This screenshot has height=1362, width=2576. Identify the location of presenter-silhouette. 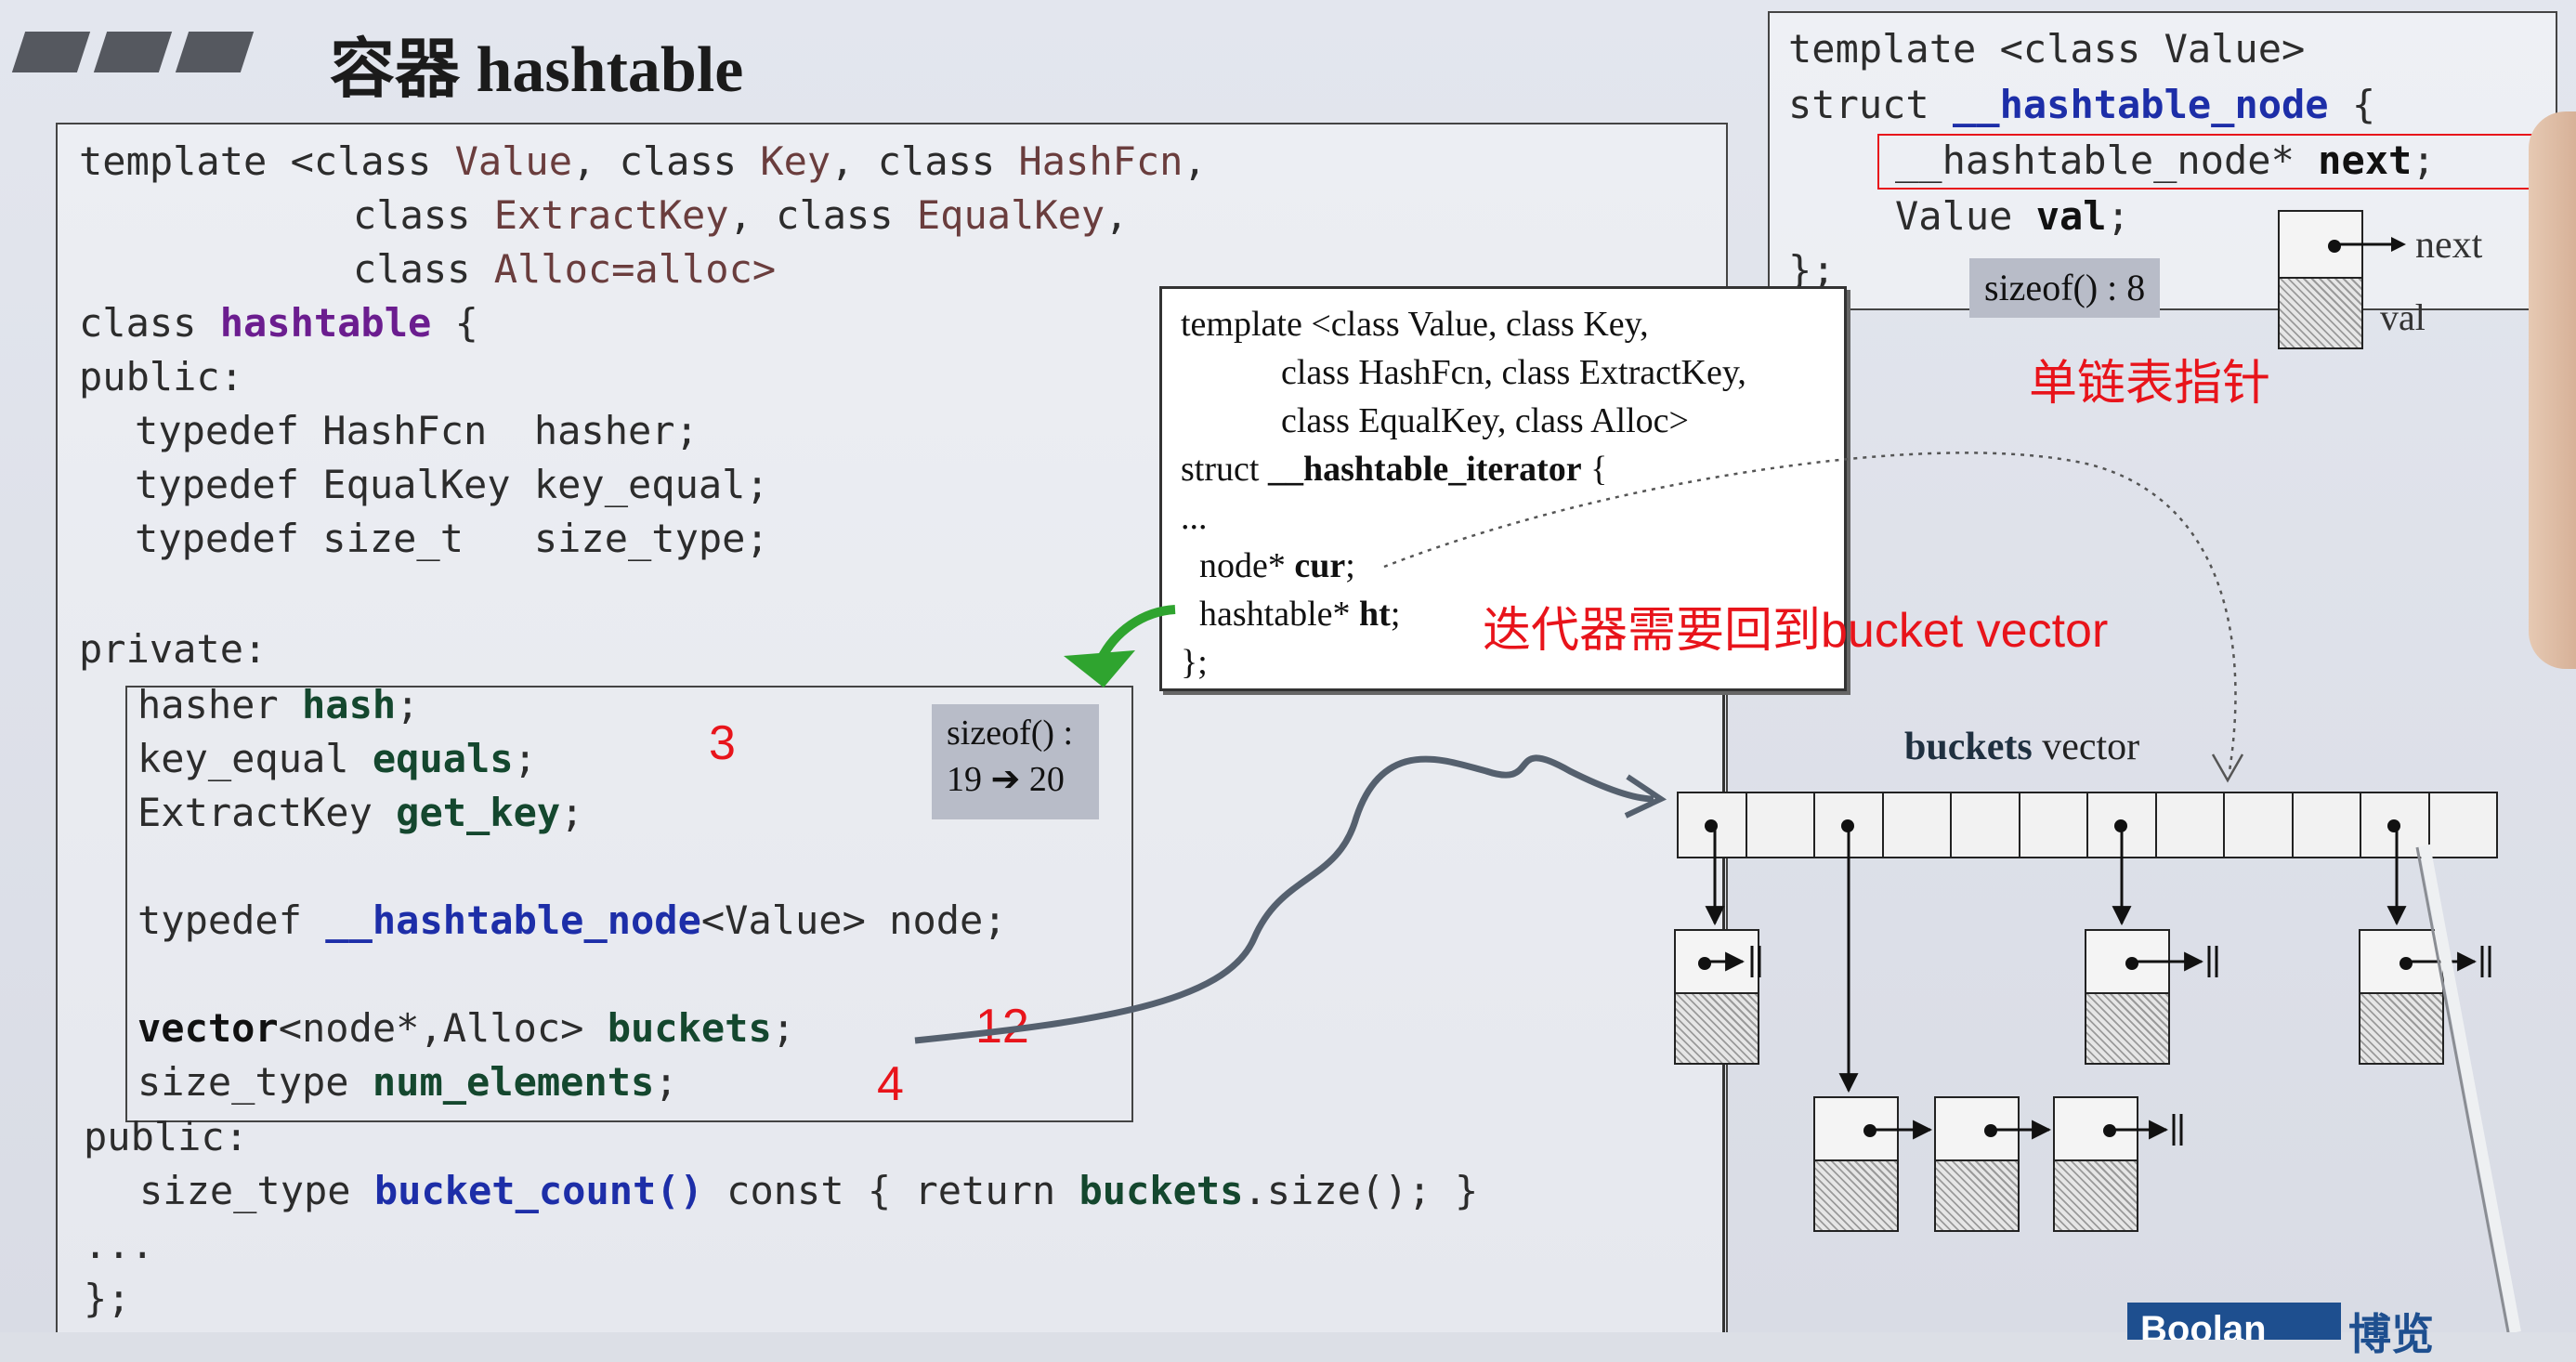
(2552, 390).